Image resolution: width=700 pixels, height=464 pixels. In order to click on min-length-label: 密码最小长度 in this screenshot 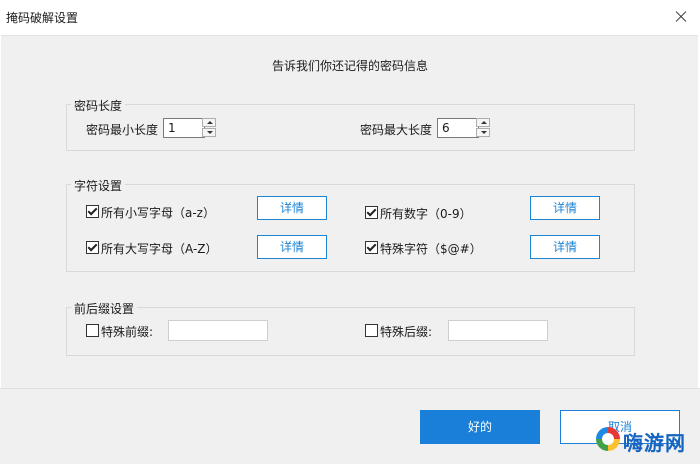, I will do `click(122, 130)`.